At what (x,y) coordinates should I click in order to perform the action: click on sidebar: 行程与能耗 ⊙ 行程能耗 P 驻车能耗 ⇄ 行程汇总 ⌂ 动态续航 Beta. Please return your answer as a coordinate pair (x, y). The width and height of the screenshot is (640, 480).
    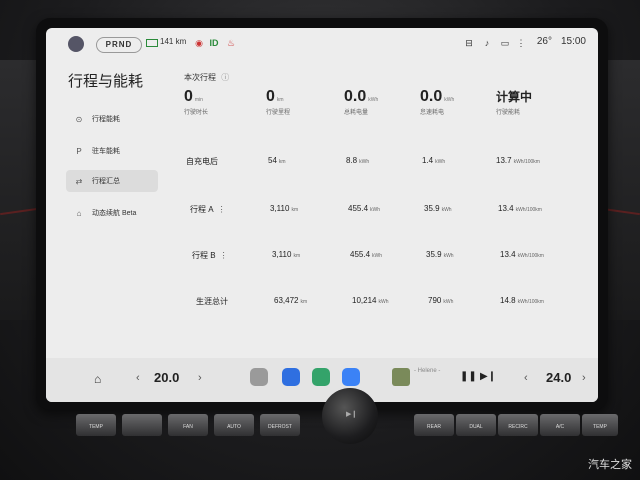
    Looking at the image, I should click on (103, 214).